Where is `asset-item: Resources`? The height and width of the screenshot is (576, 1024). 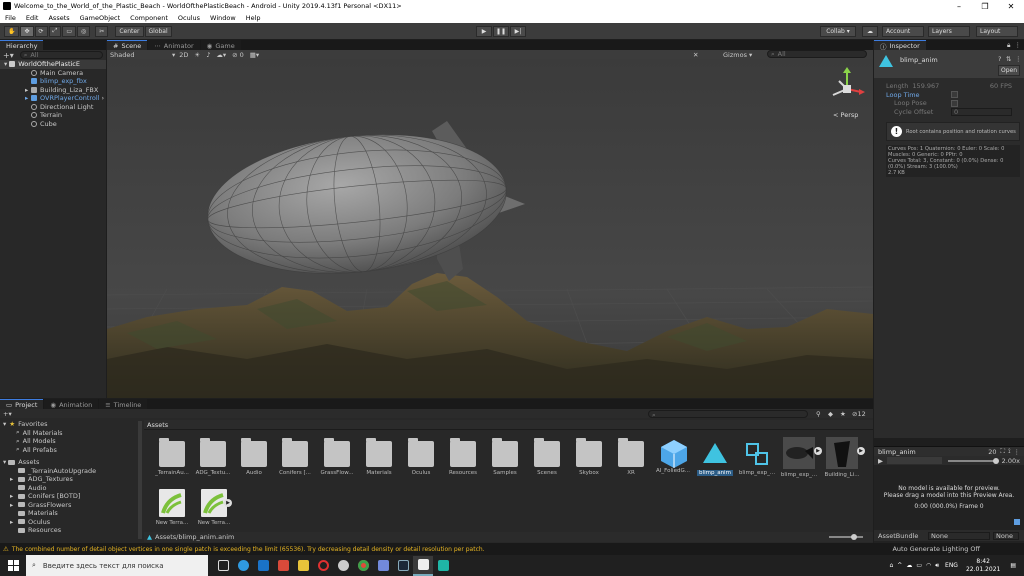 asset-item: Resources is located at coordinates (463, 457).